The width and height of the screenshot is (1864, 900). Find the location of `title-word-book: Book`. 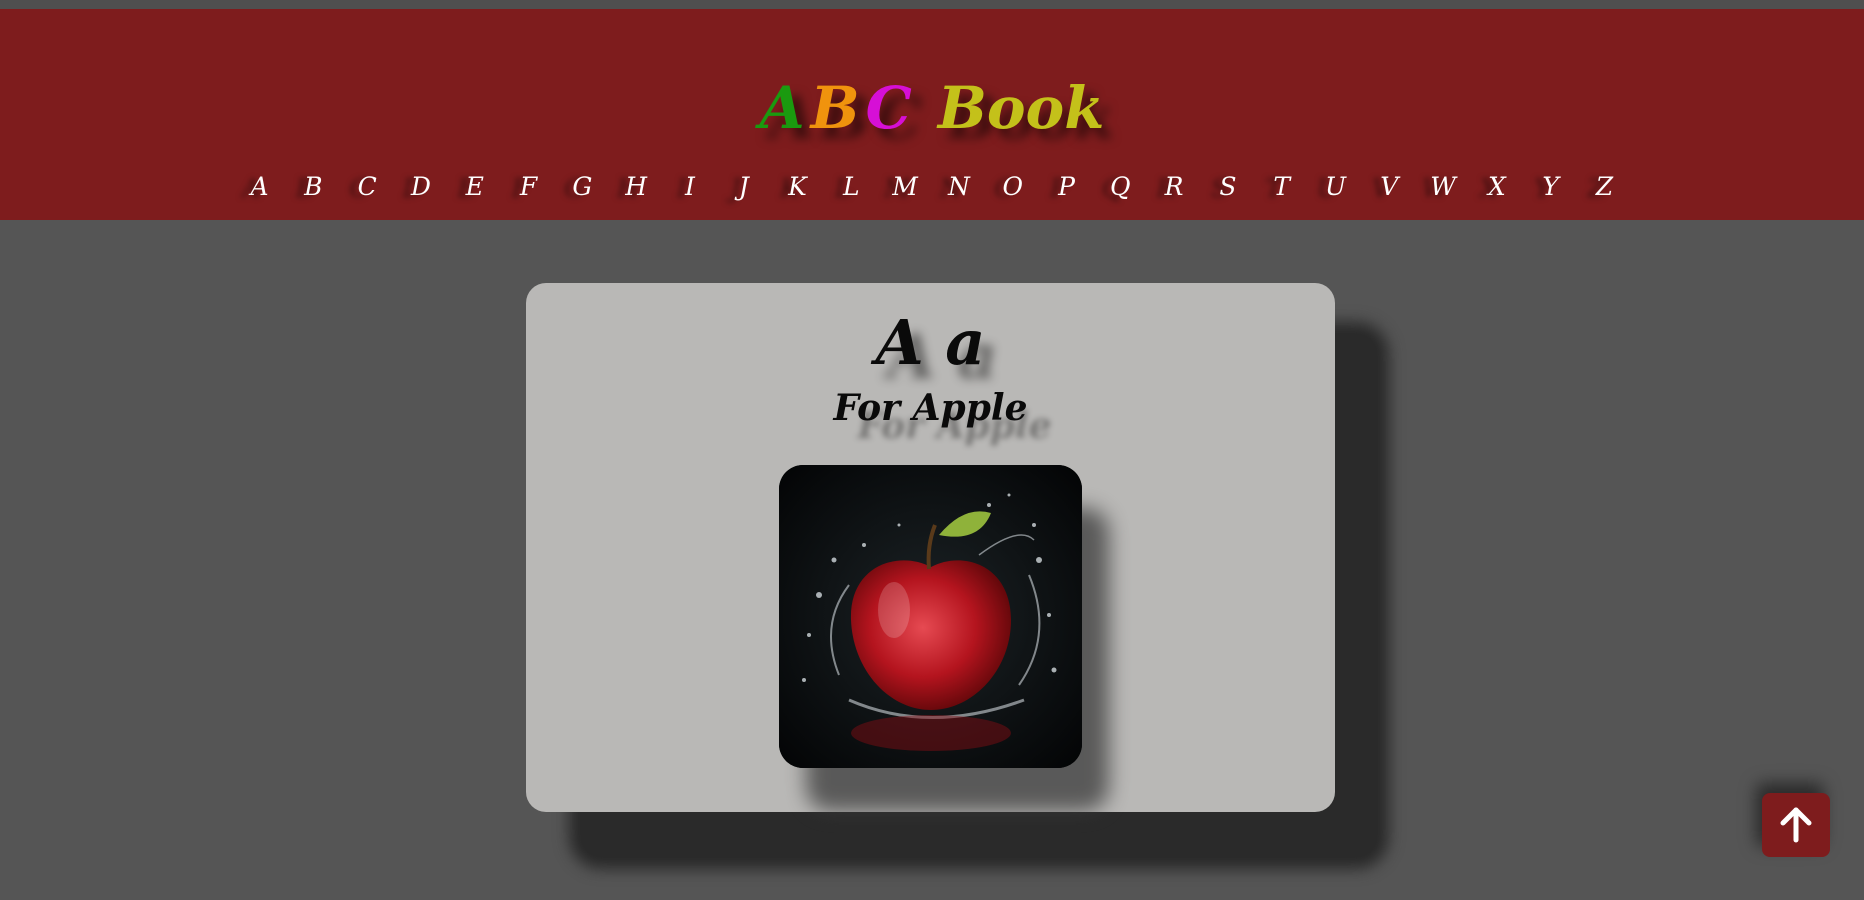

title-word-book: Book is located at coordinates (1021, 108).